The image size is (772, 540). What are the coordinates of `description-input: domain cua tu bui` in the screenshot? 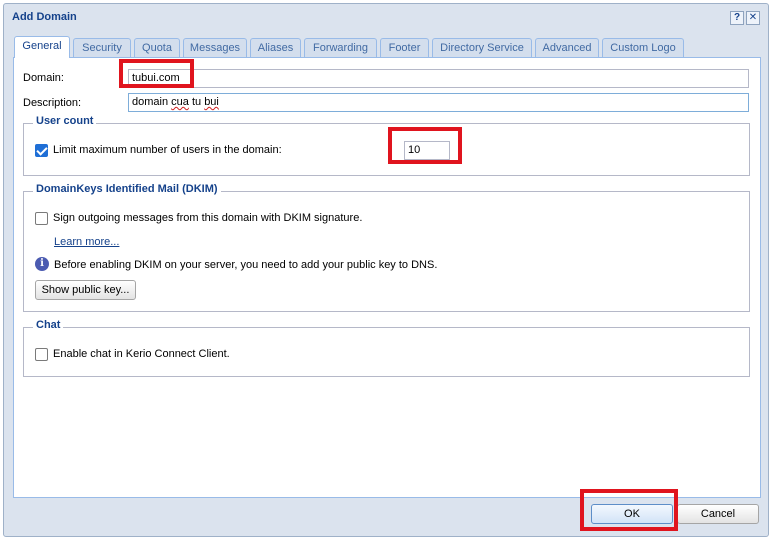 It's located at (438, 102).